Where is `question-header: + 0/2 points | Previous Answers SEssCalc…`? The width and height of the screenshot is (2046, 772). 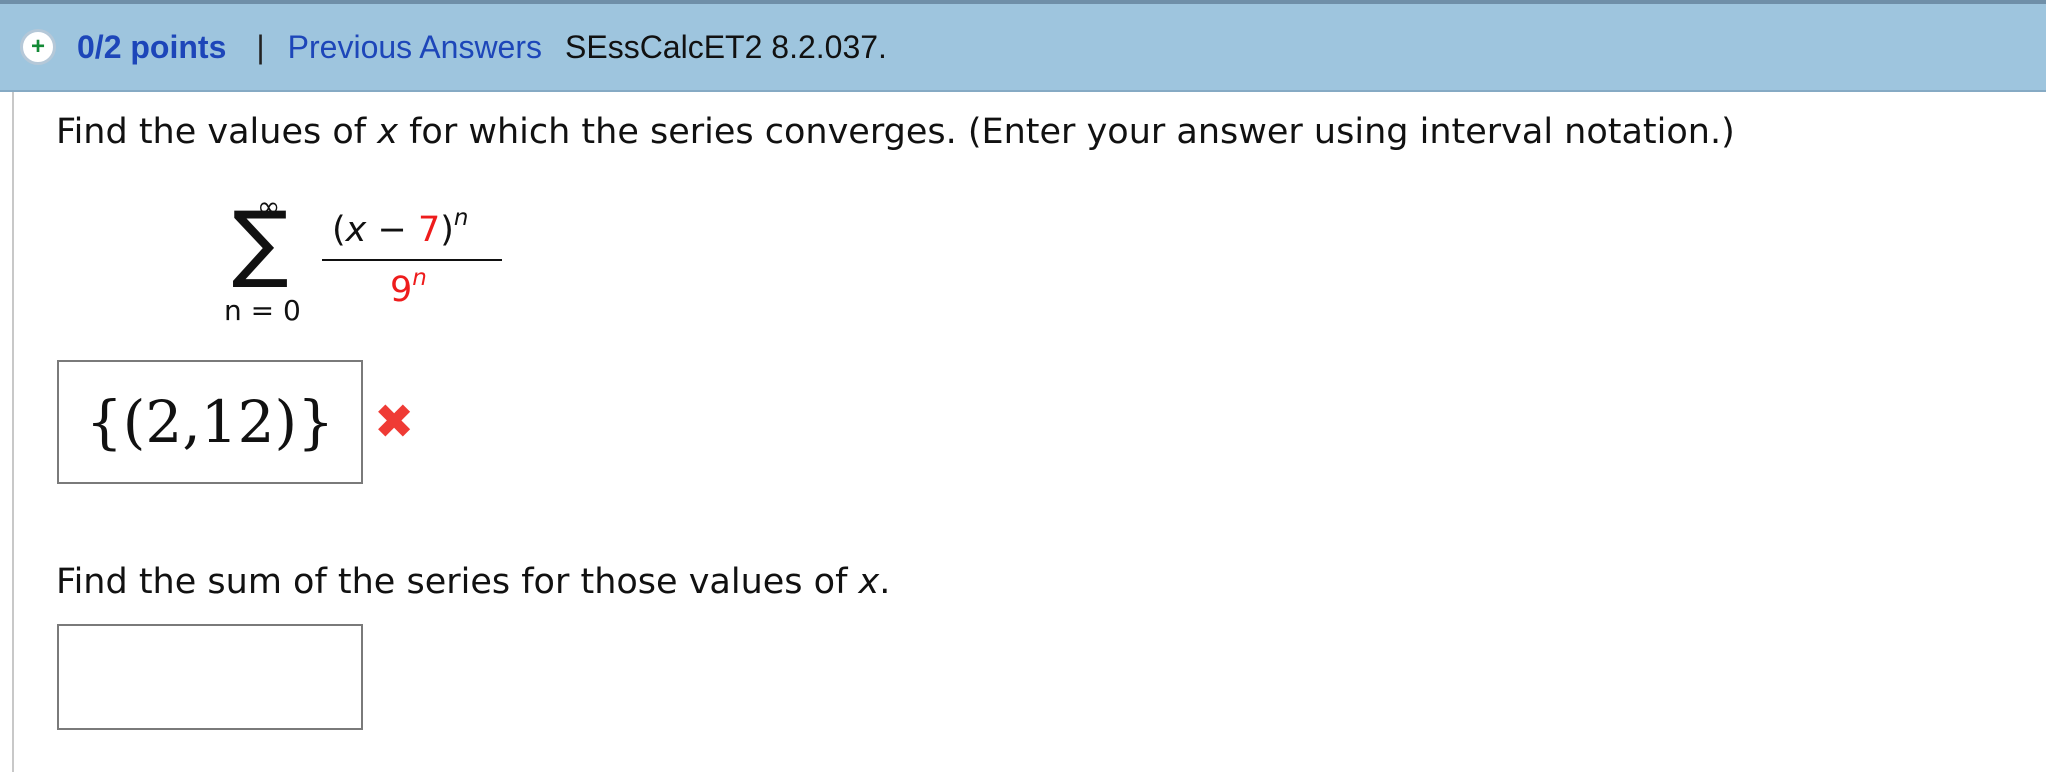 question-header: + 0/2 points | Previous Answers SEssCalc… is located at coordinates (1023, 46).